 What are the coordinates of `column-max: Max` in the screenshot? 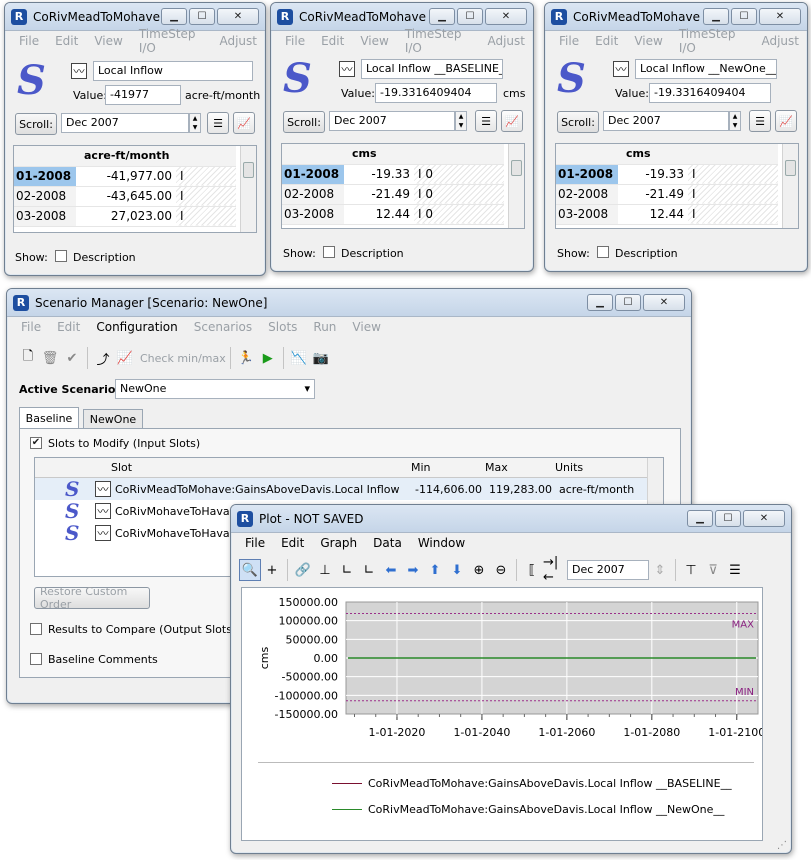 It's located at (520, 467).